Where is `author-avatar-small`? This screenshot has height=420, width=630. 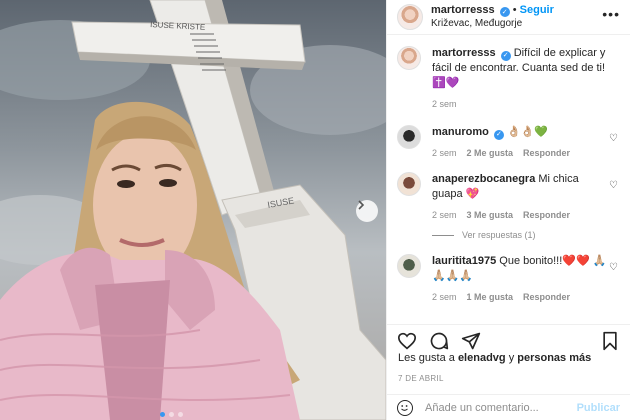 author-avatar-small is located at coordinates (409, 58).